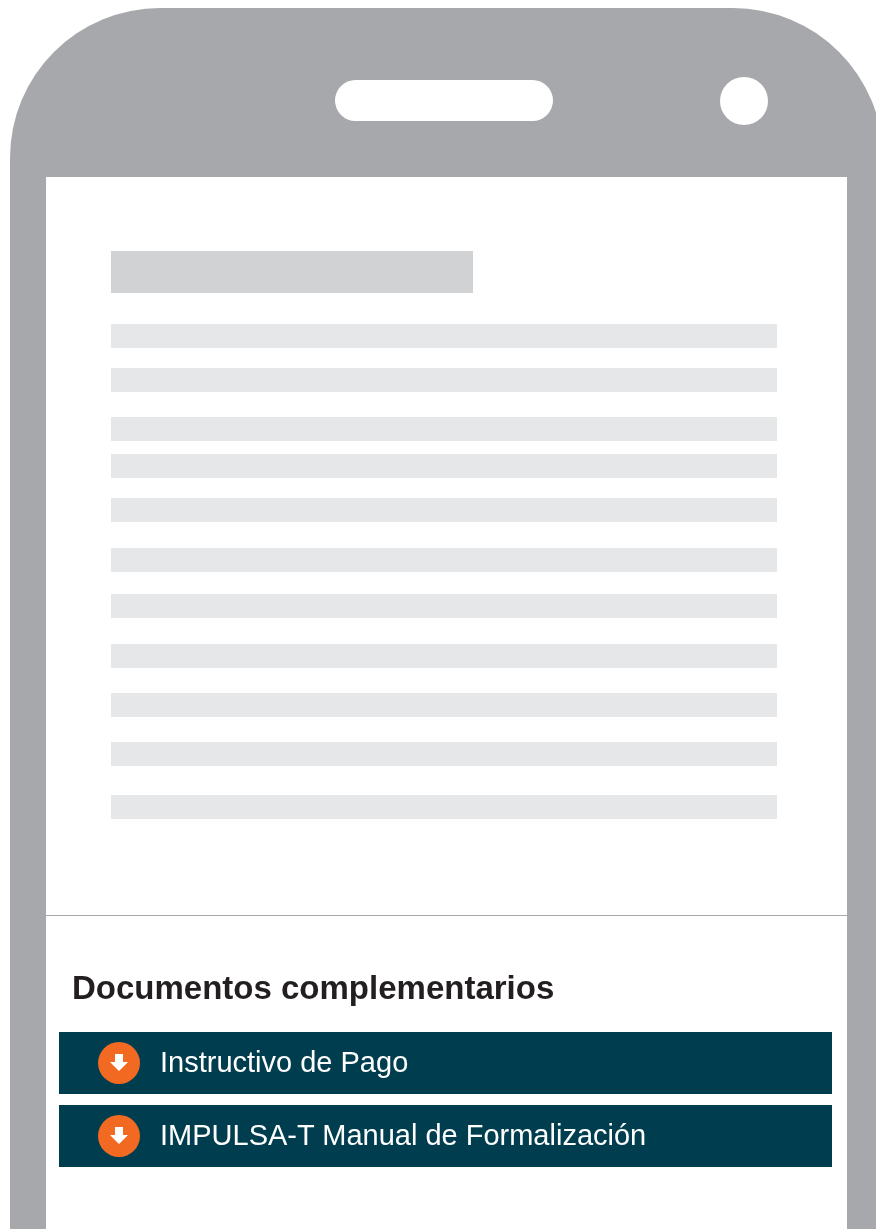 Image resolution: width=876 pixels, height=1229 pixels. Describe the element at coordinates (744, 101) in the screenshot. I see `phone-camera` at that location.